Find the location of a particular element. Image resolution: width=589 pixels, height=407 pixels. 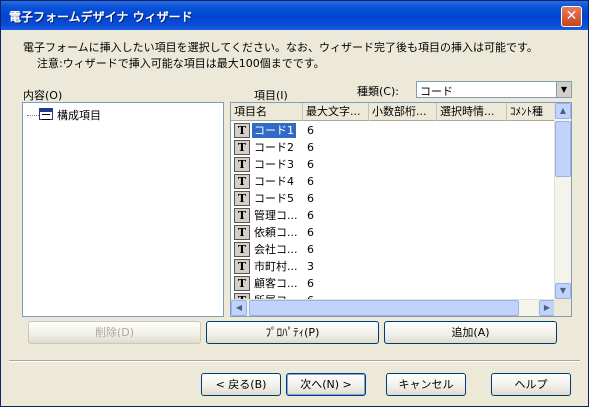

list-item: T コード4 6 is located at coordinates (393, 181).